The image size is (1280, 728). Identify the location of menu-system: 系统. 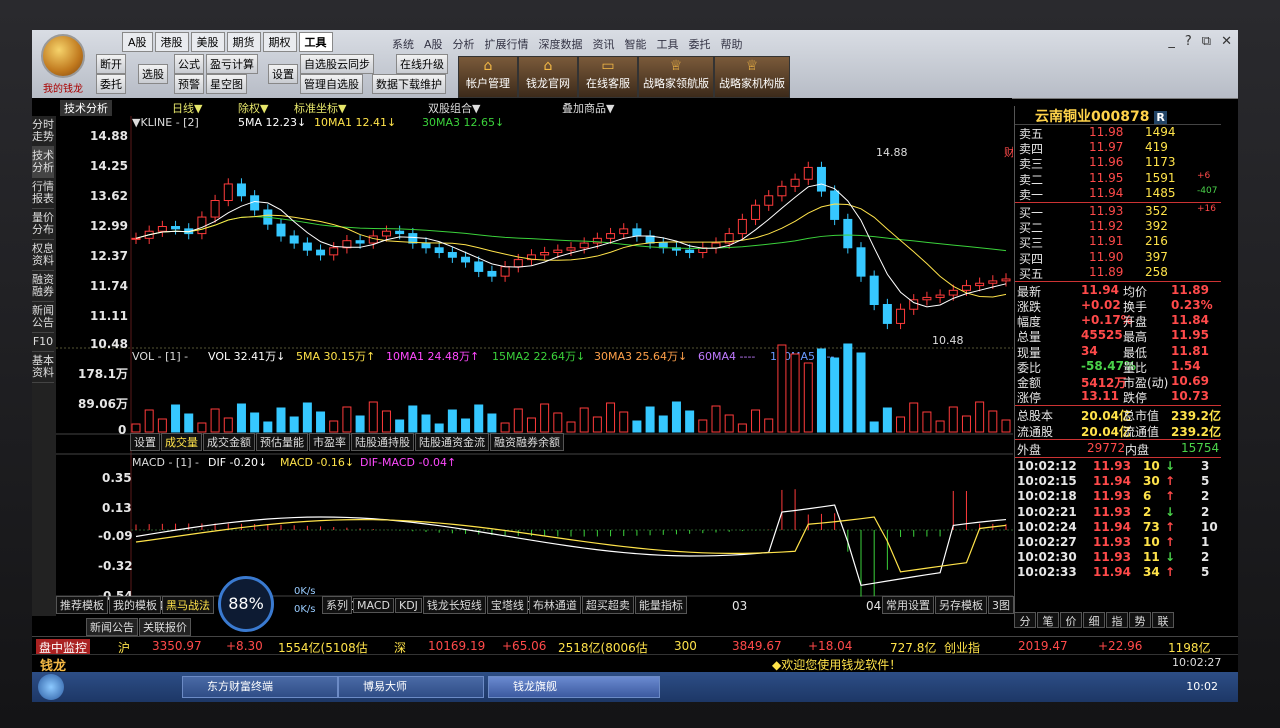
(403, 44).